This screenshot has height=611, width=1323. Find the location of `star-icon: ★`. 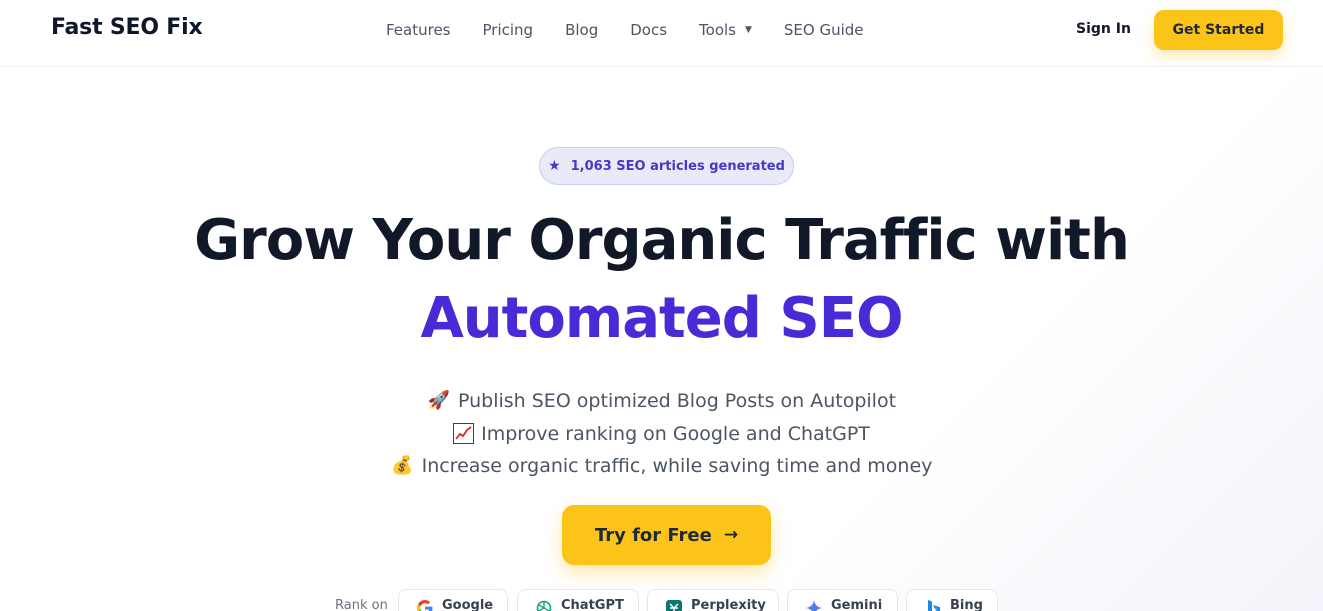

star-icon: ★ is located at coordinates (554, 166).